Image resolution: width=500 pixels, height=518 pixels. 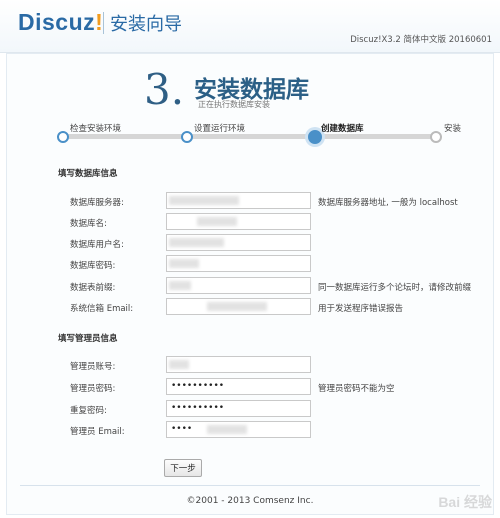 What do you see at coordinates (164, 89) in the screenshot?
I see `step-number: 3.` at bounding box center [164, 89].